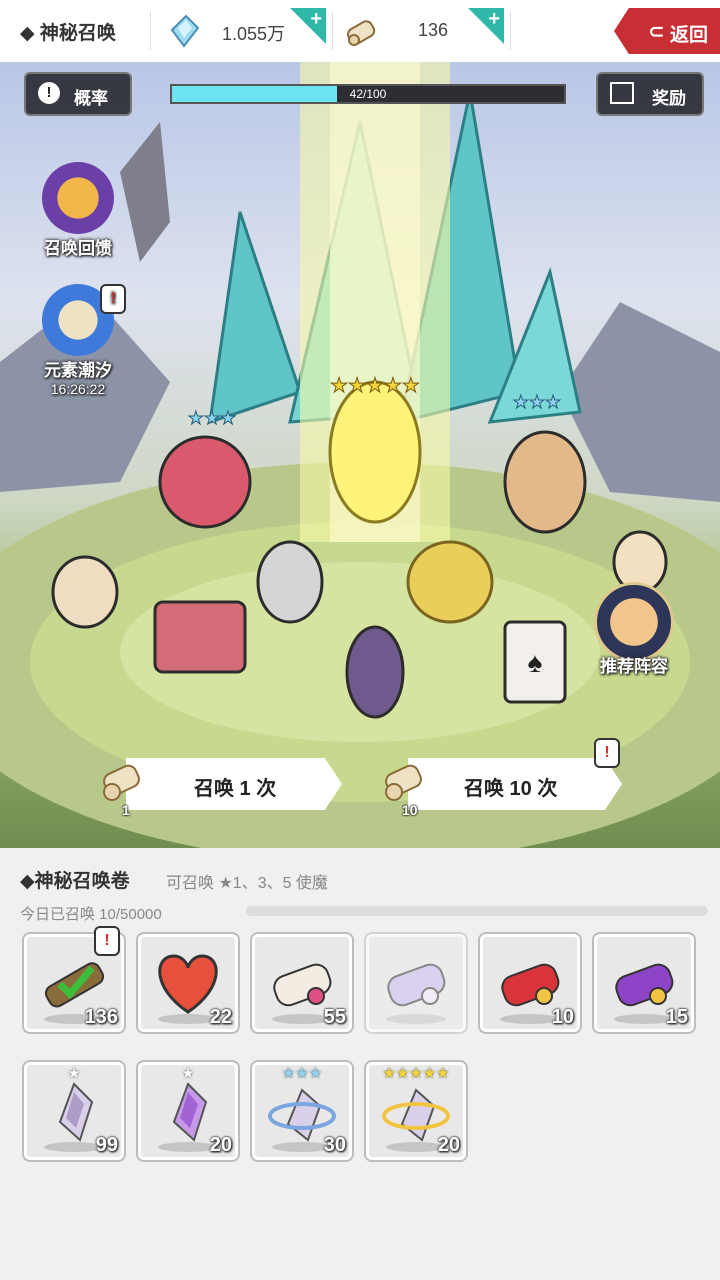  Describe the element at coordinates (486, 26) in the screenshot. I see `add-scroll-button: +` at that location.